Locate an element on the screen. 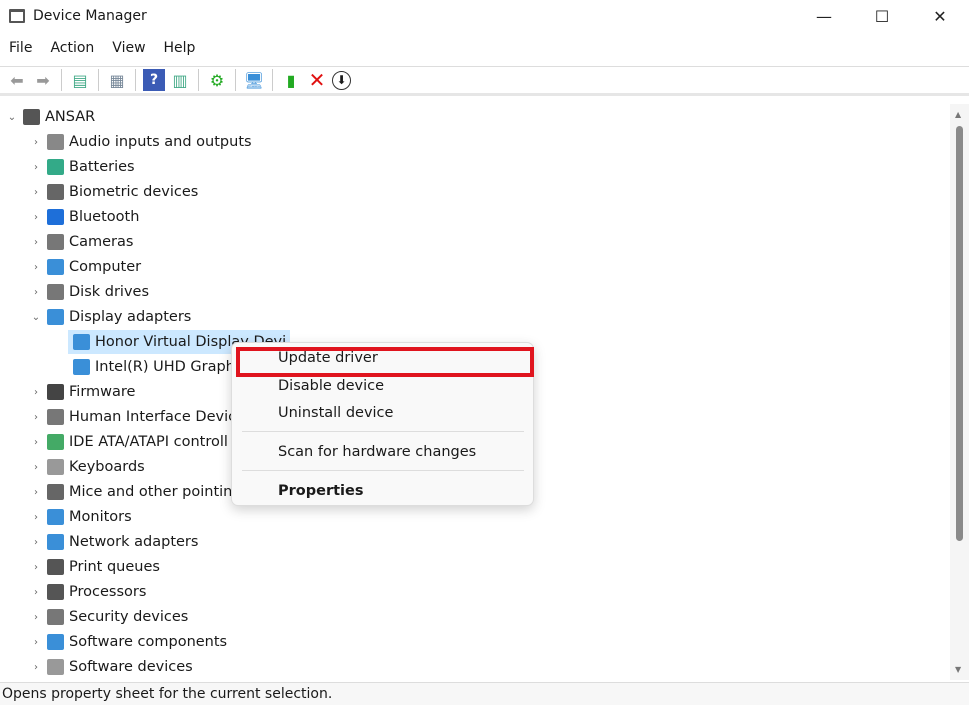 The height and width of the screenshot is (705, 969). menu-item-scan-hardware: Scan for hardware changes is located at coordinates (377, 452).